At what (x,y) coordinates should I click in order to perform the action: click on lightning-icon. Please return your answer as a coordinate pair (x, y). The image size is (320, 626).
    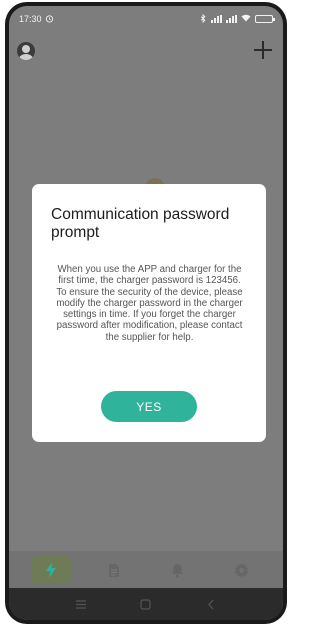
    Looking at the image, I should click on (51, 570).